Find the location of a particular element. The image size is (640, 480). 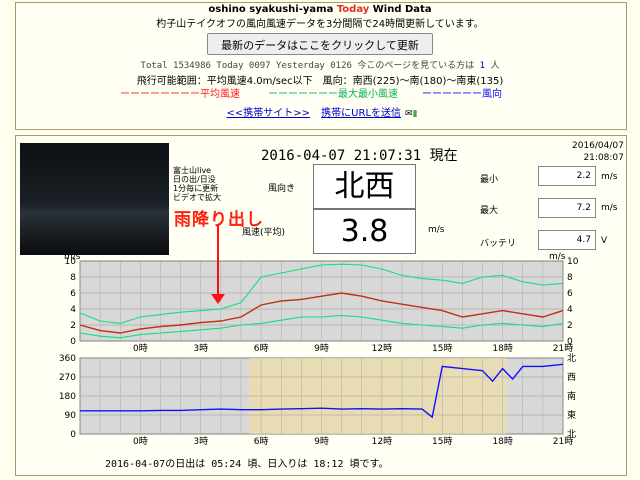

rain-arrow-shaft is located at coordinates (218, 260).